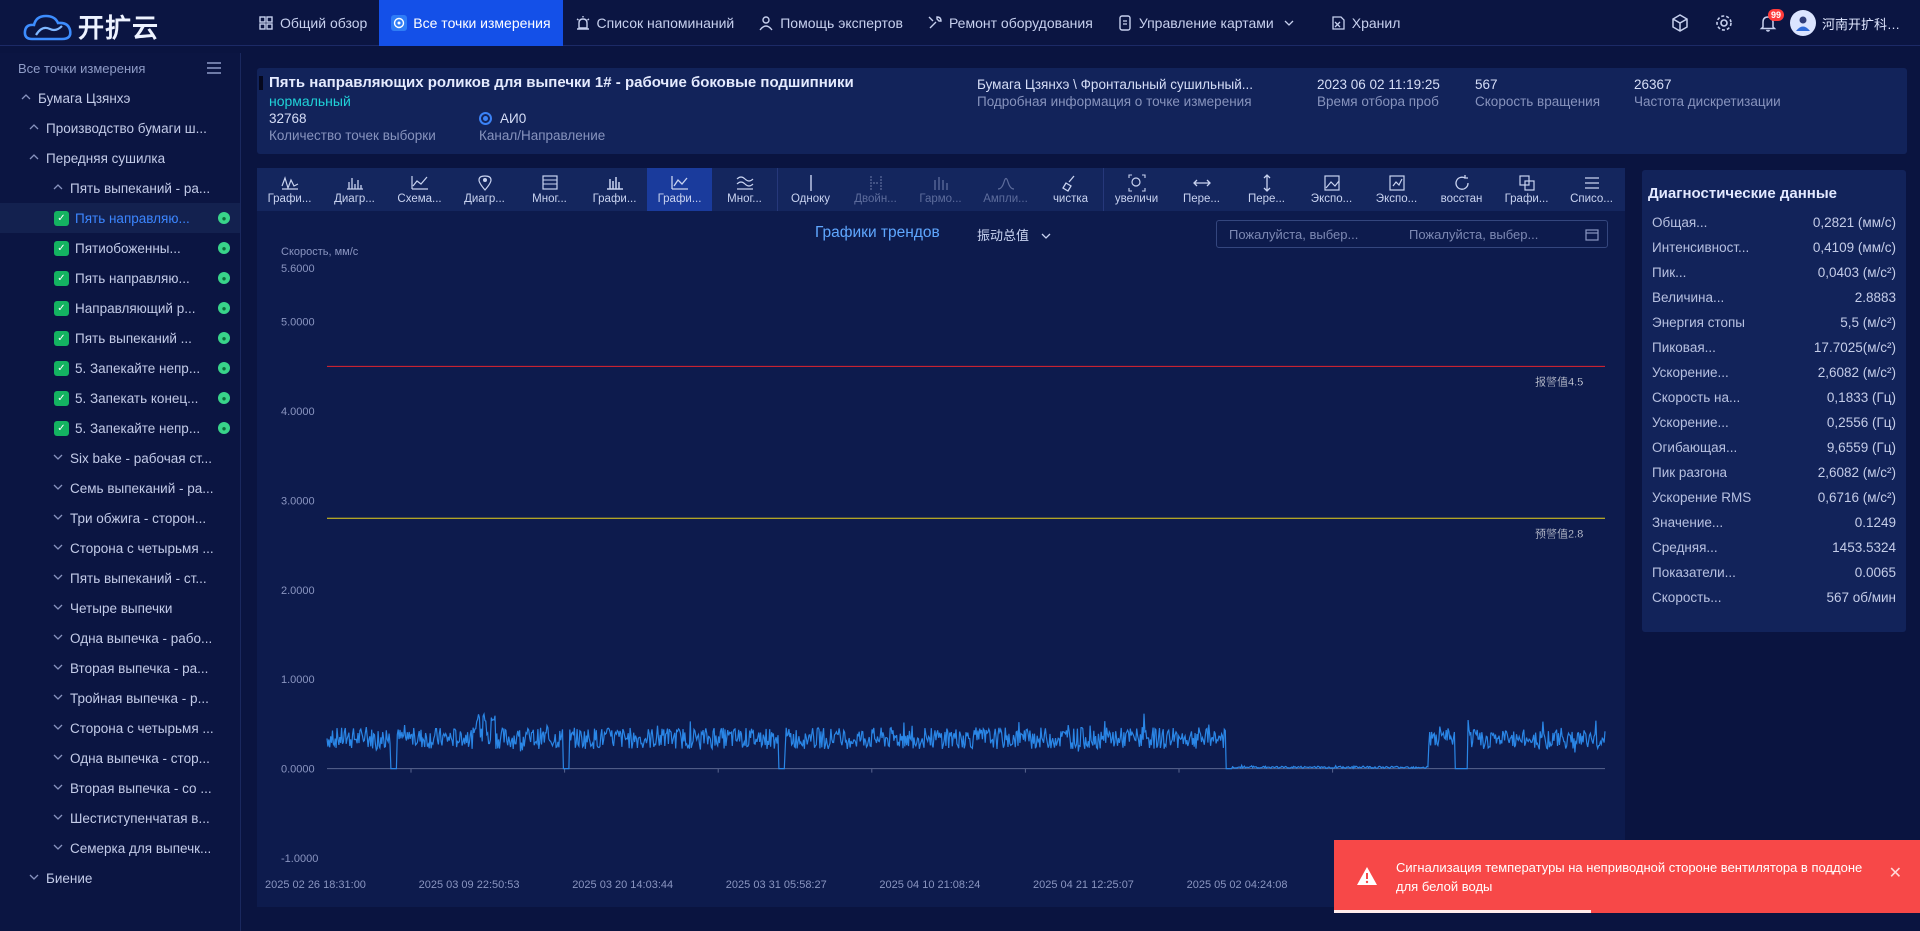 The image size is (1920, 931). What do you see at coordinates (776, 885) in the screenshot?
I see `x-tick-label: 2025 03 31 05:58:27` at bounding box center [776, 885].